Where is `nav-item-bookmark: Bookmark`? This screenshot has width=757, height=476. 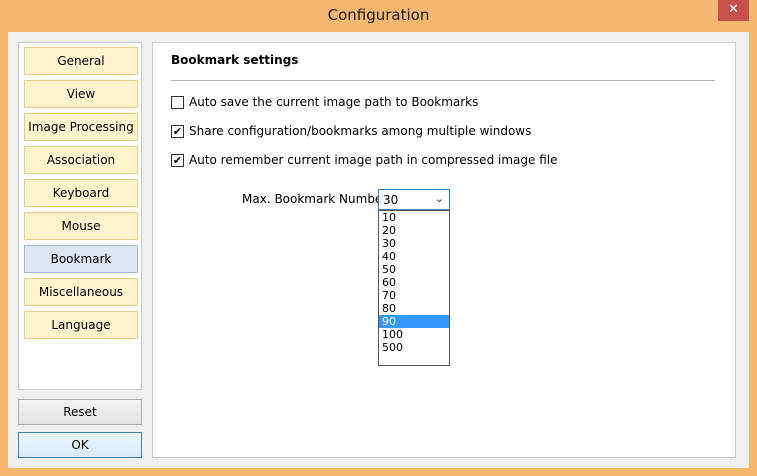
nav-item-bookmark: Bookmark is located at coordinates (81, 259).